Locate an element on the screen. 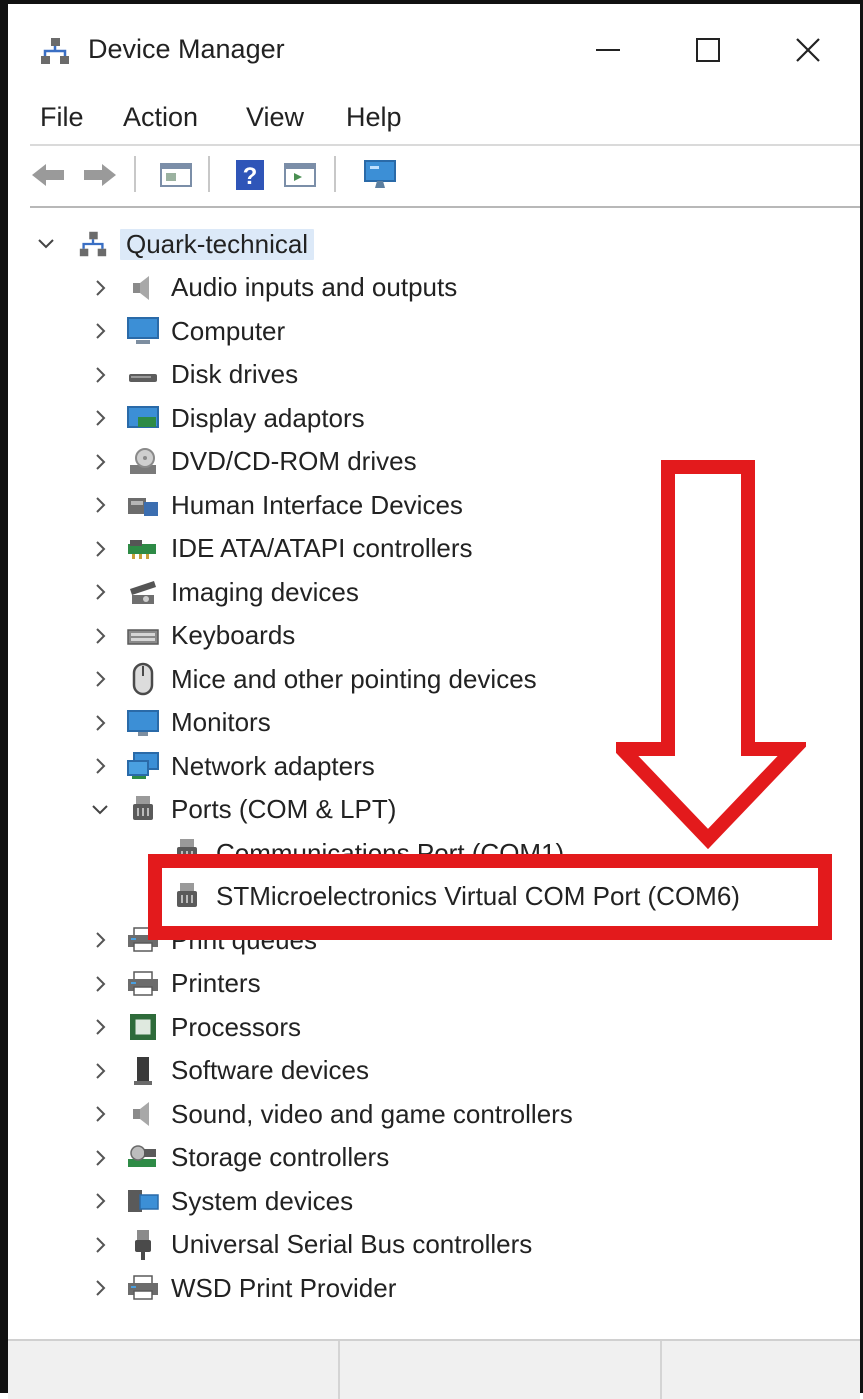 The width and height of the screenshot is (863, 1399). system-device-icon is located at coordinates (143, 1201).